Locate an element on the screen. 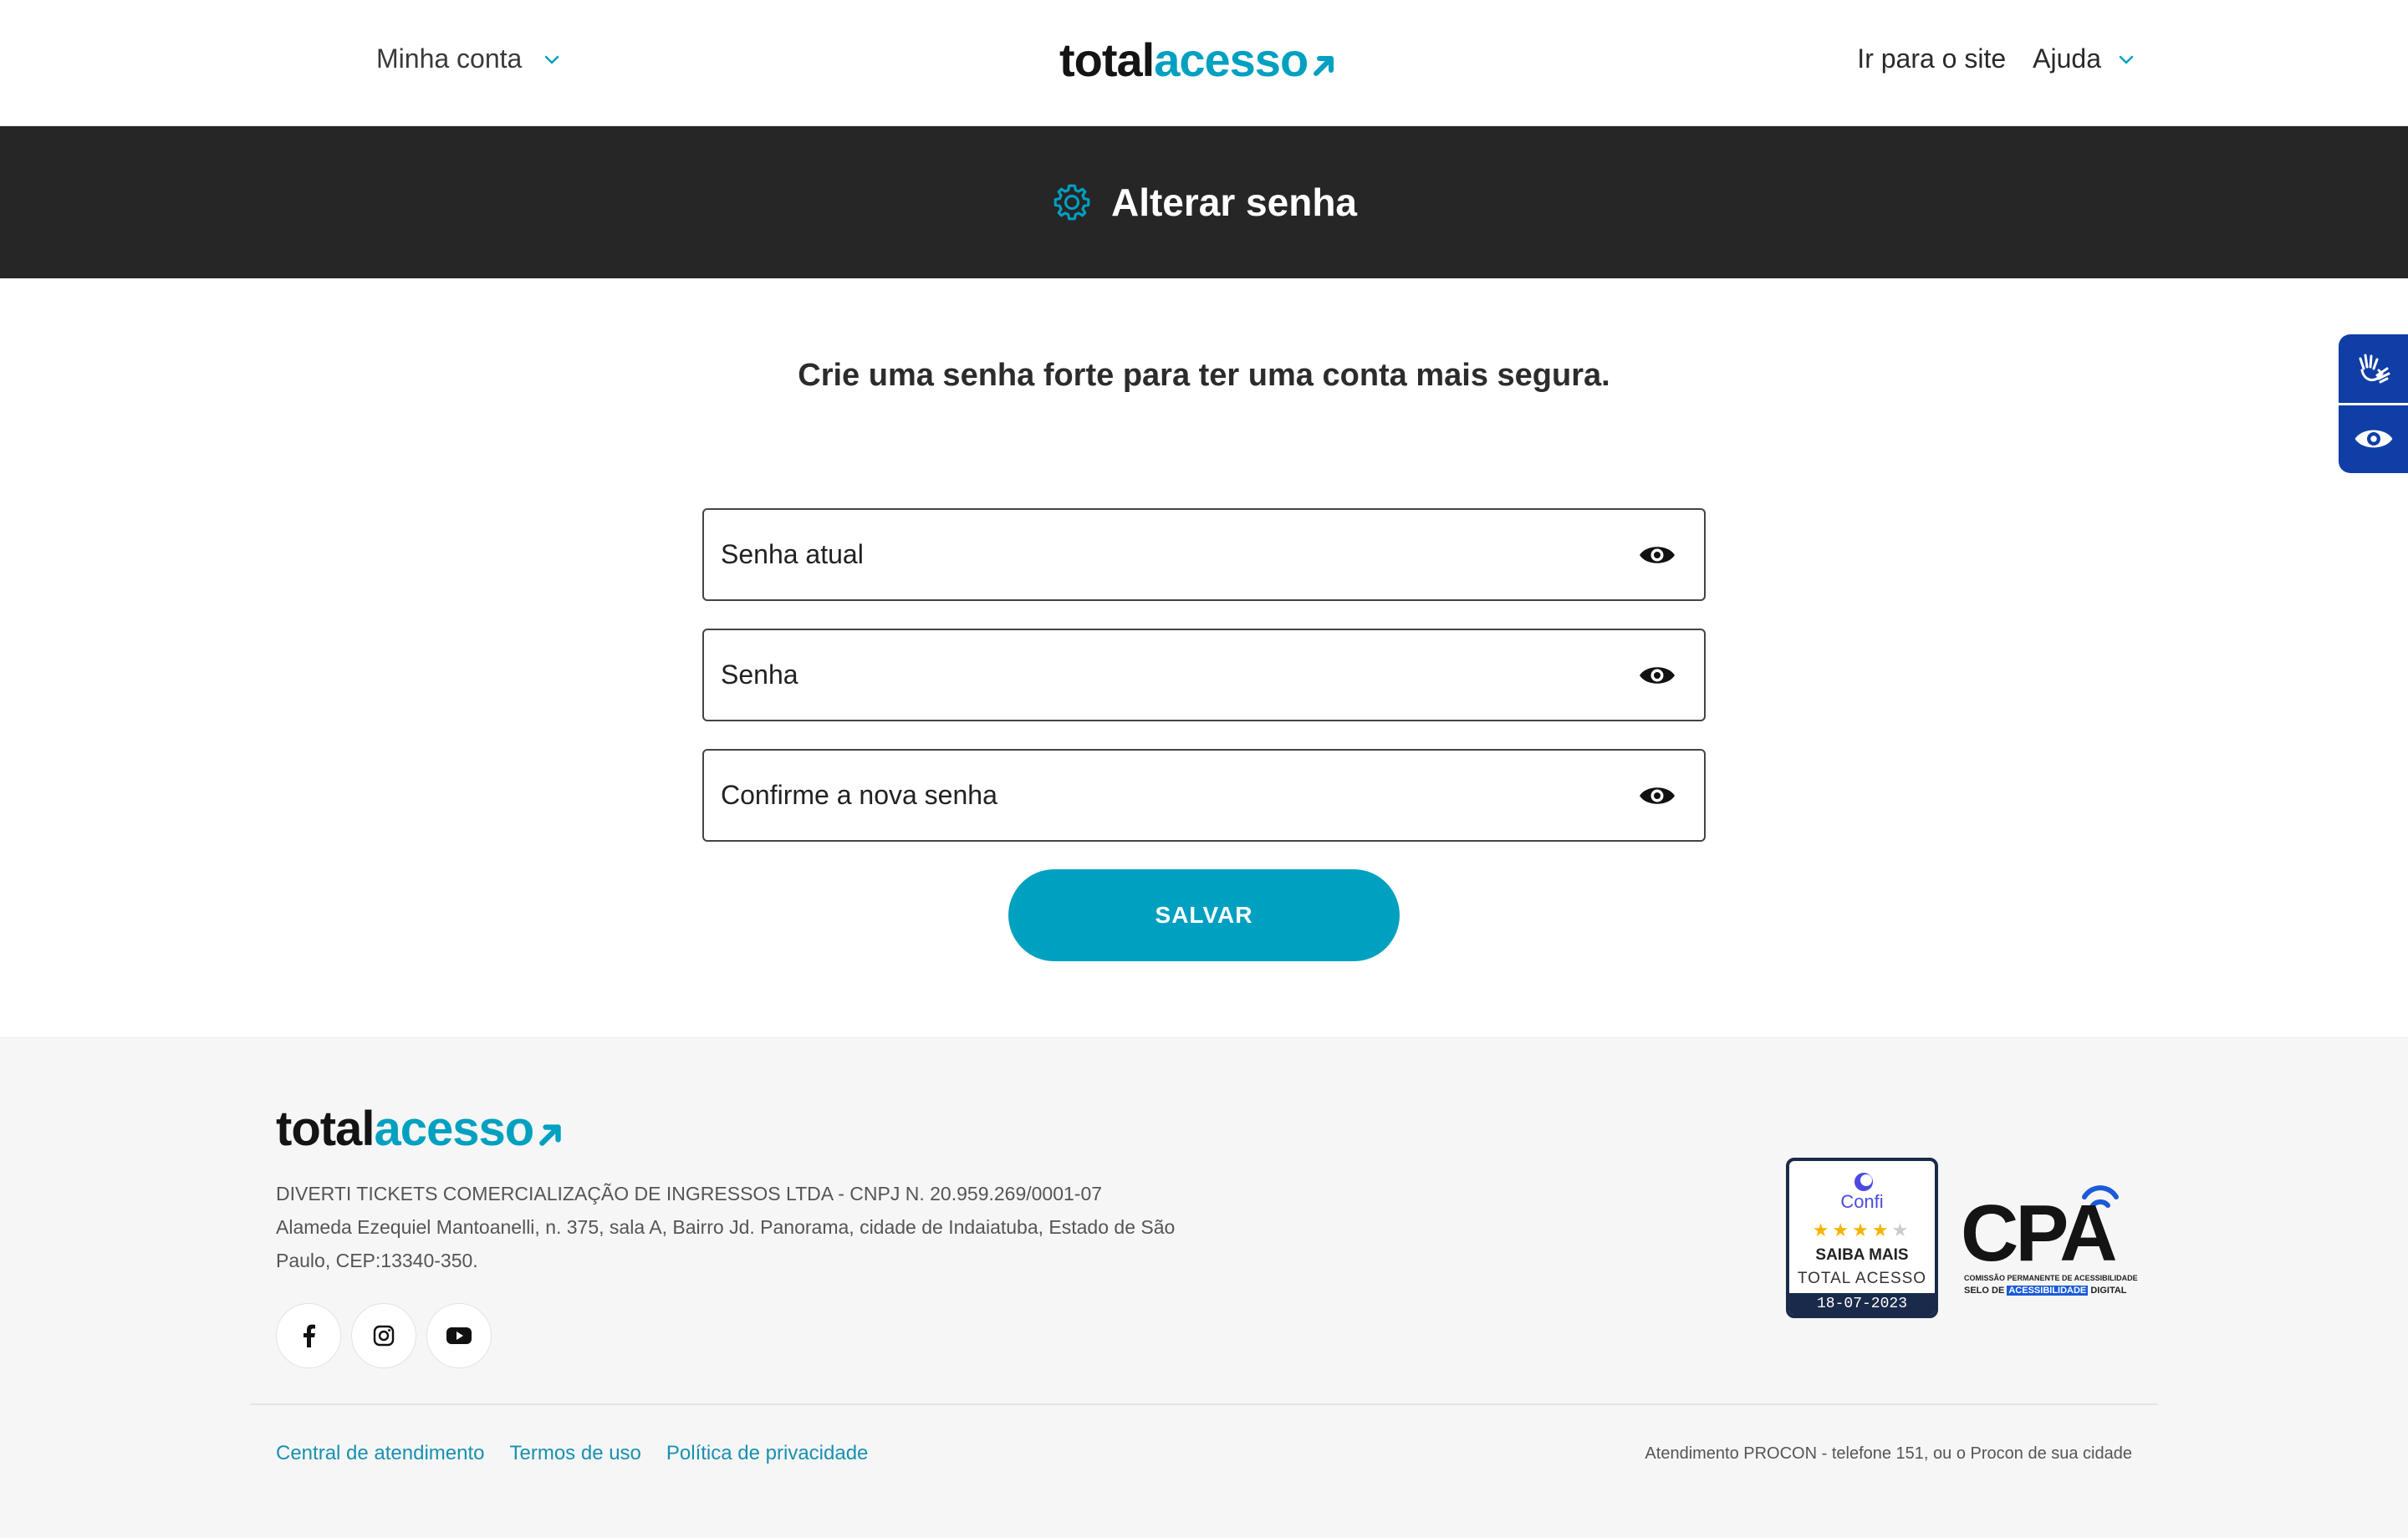  header-logo: total acesso is located at coordinates (1199, 61).